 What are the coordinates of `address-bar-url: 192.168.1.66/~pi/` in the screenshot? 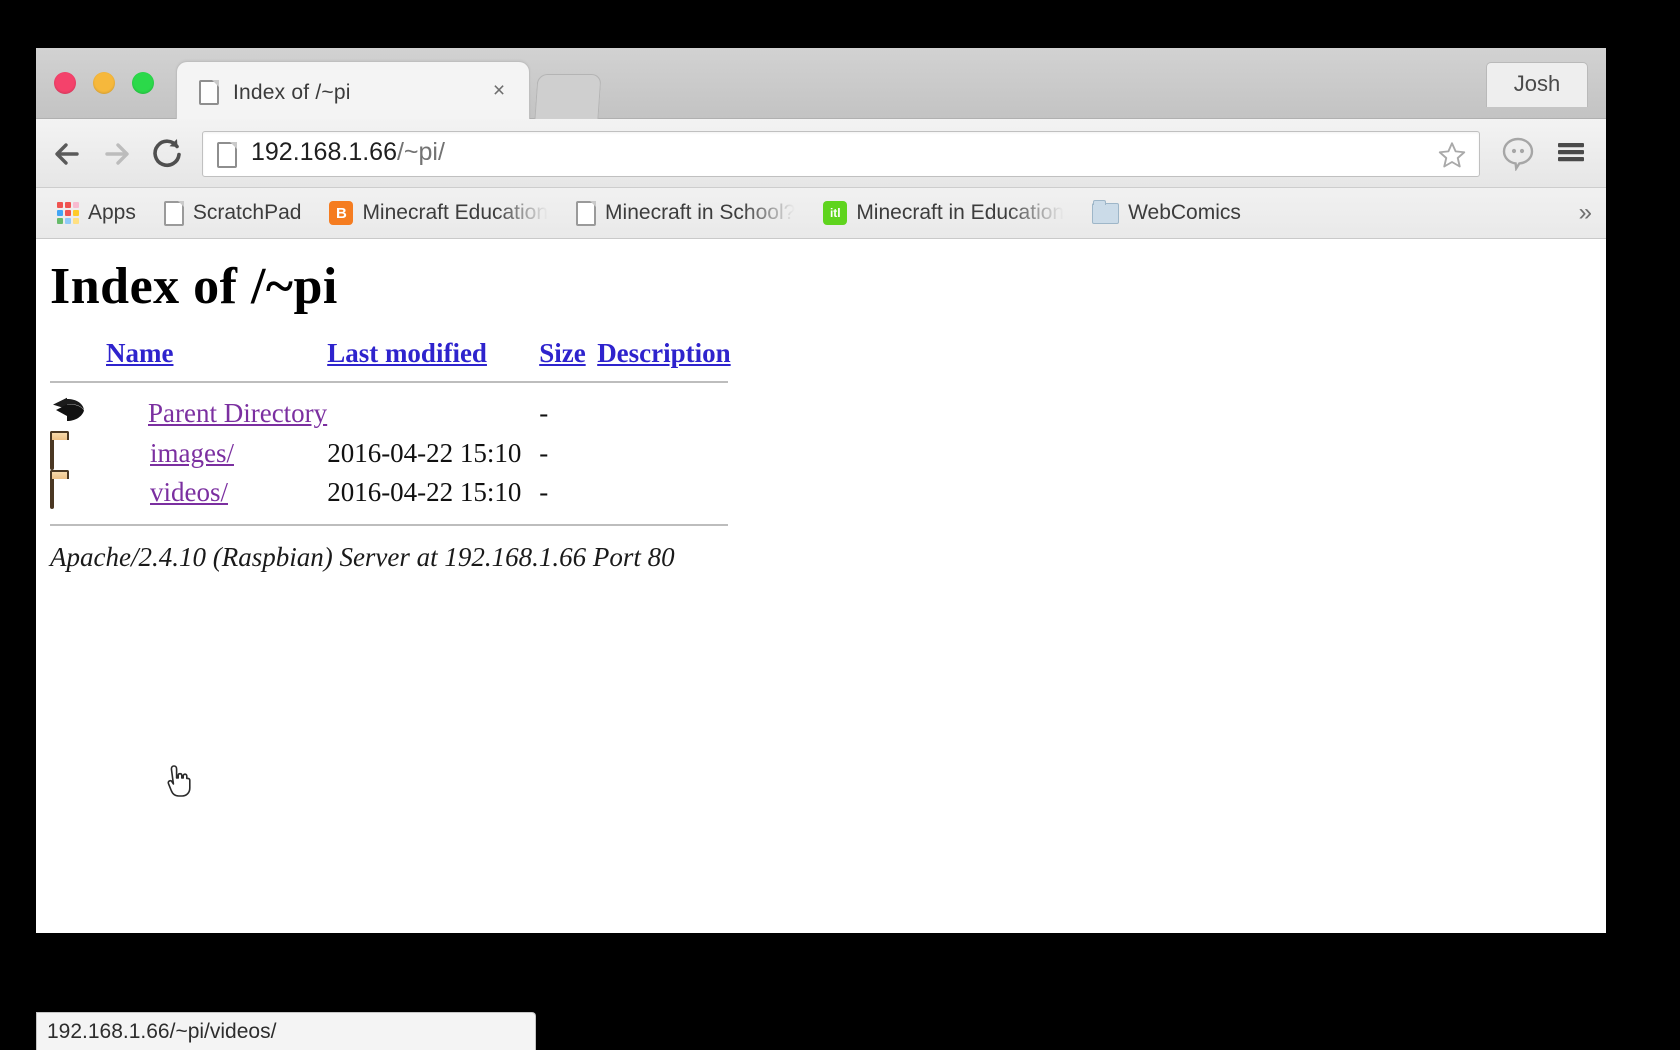 It's located at (348, 152).